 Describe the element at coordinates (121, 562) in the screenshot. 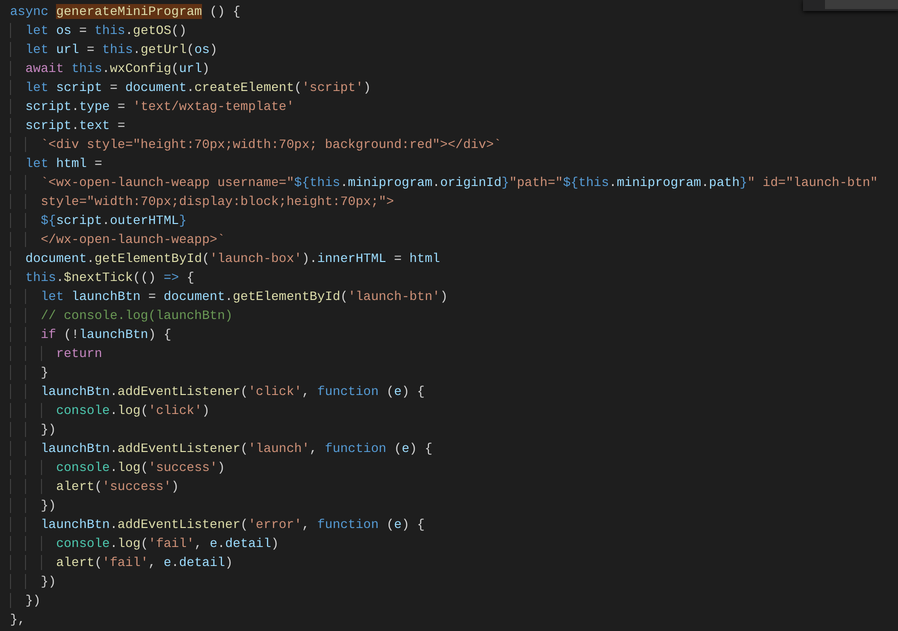

I see `code-line: alert('fail', e.detail)` at that location.